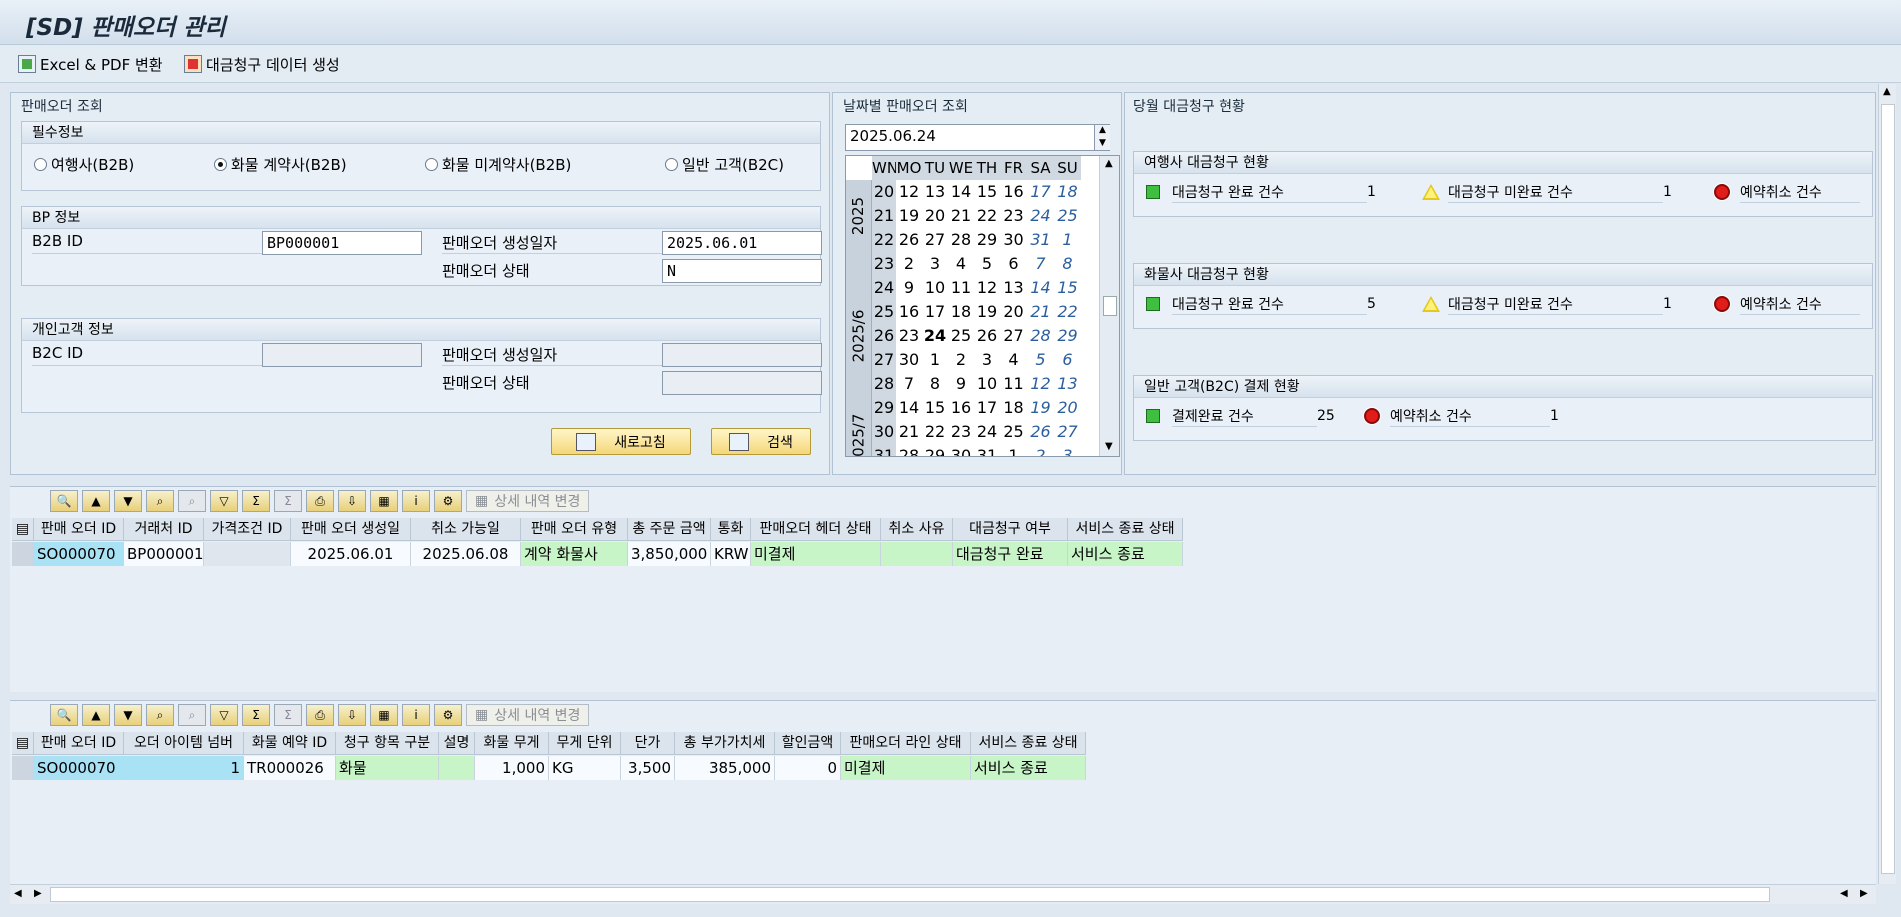 This screenshot has width=1901, height=917. I want to click on info-icon: i, so click(416, 715).